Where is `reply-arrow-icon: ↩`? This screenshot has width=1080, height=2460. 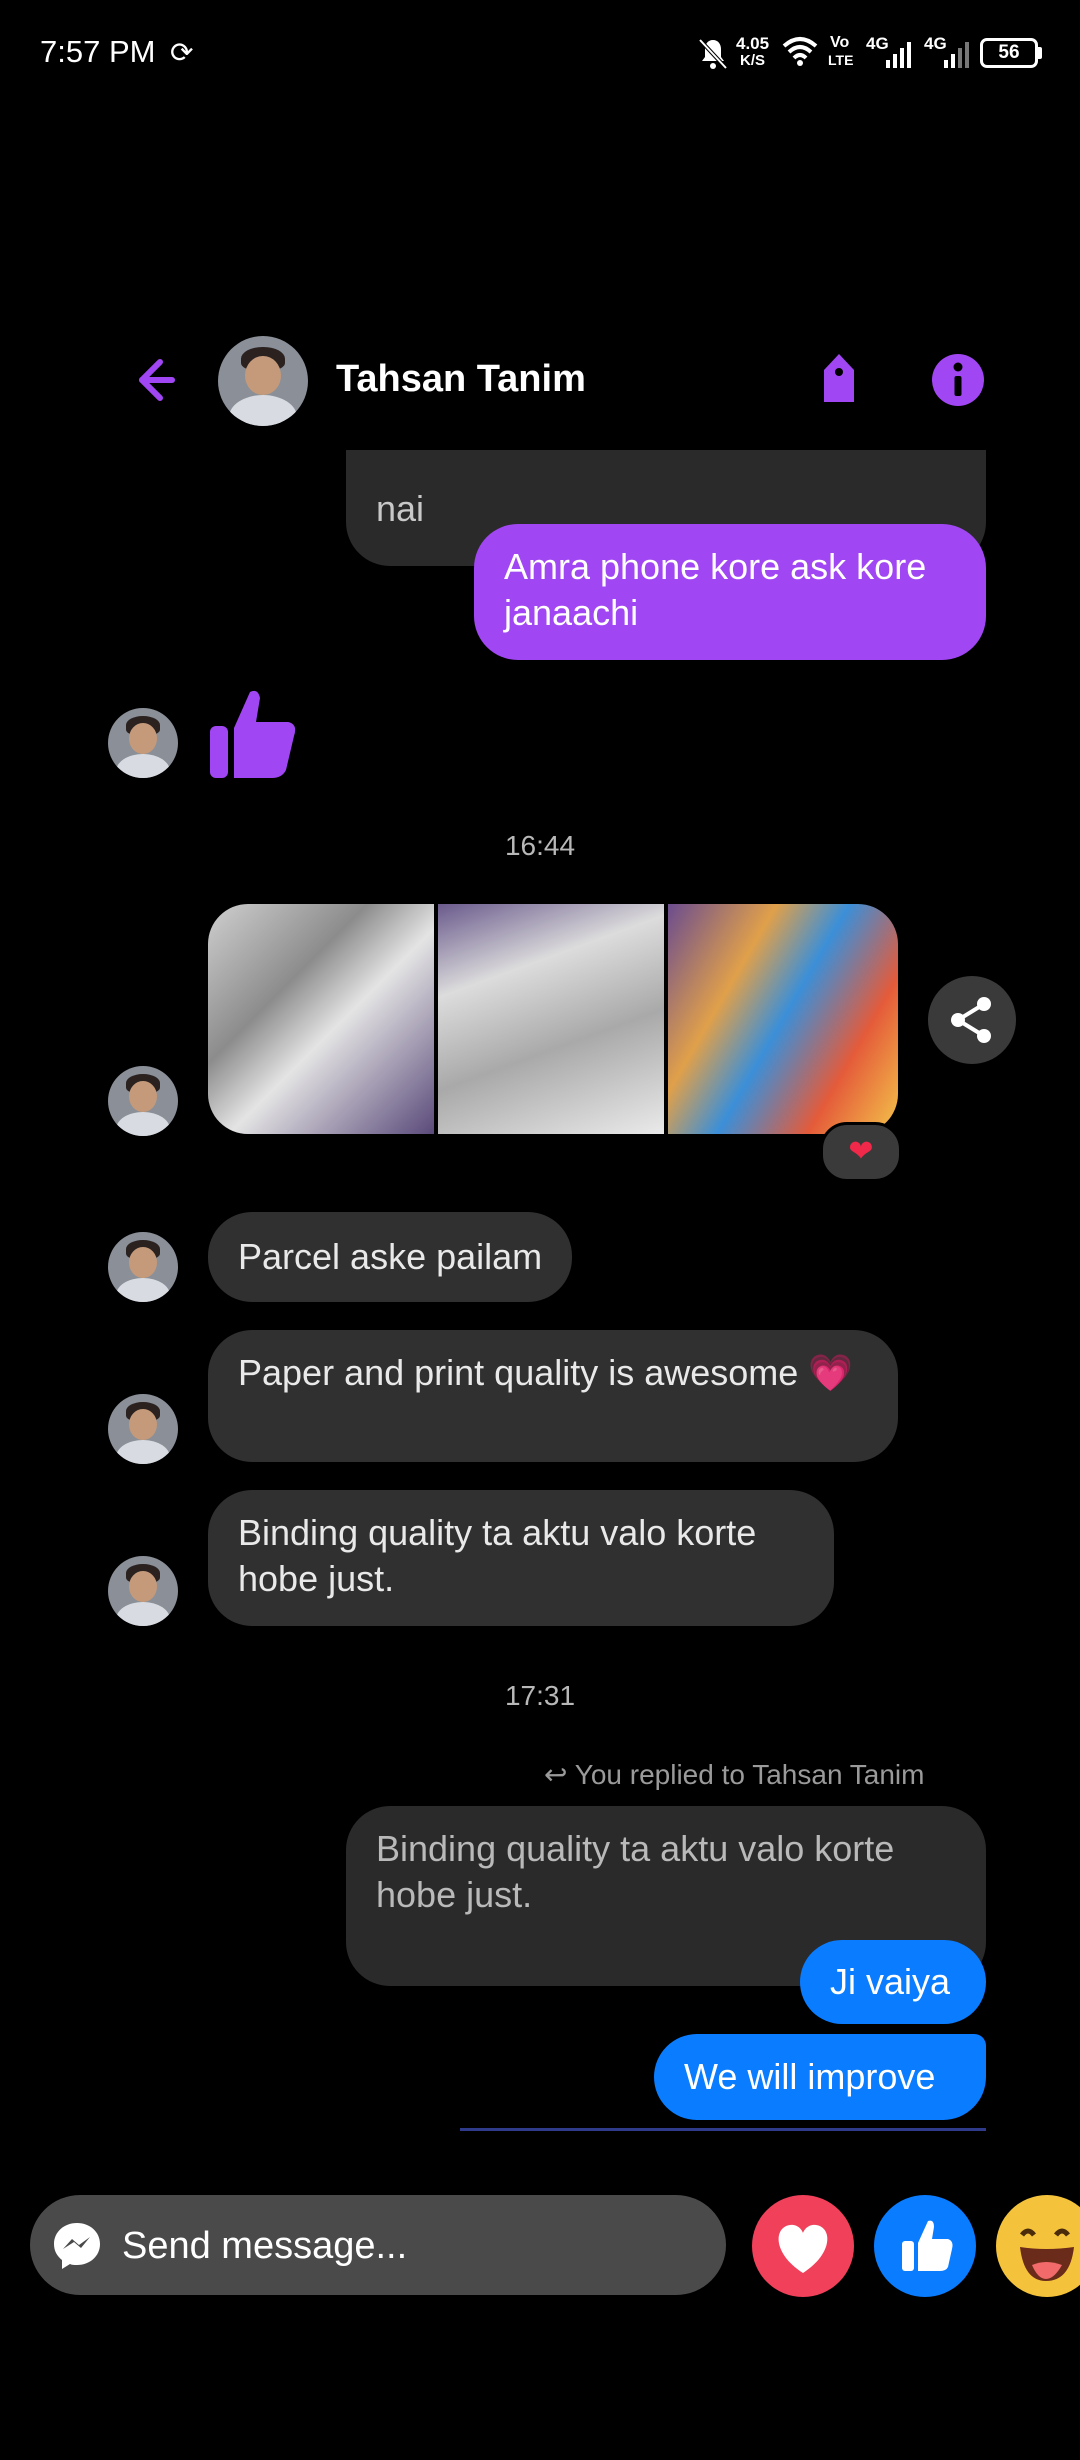 reply-arrow-icon: ↩ is located at coordinates (559, 1774).